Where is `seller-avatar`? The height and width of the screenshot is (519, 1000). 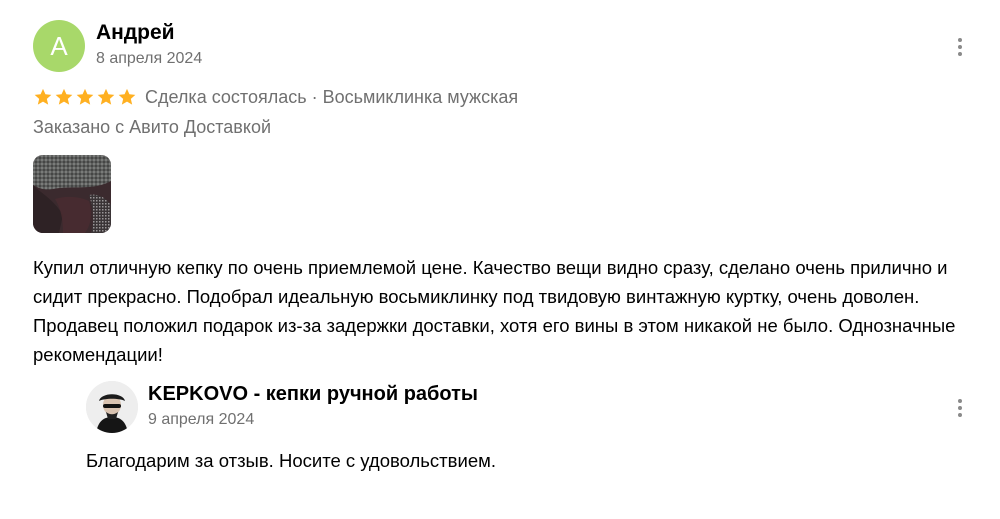
seller-avatar is located at coordinates (112, 407).